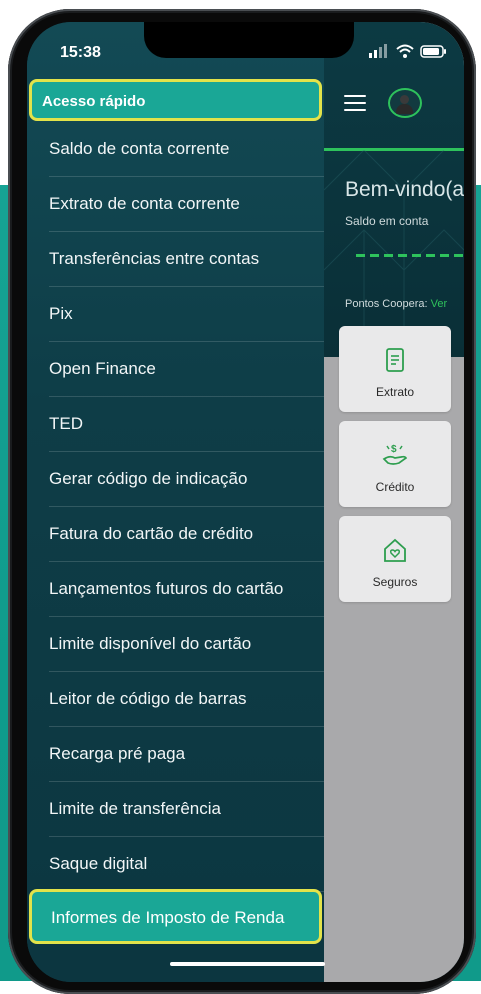 This screenshot has height=994, width=481. I want to click on card-label: Crédito, so click(395, 487).